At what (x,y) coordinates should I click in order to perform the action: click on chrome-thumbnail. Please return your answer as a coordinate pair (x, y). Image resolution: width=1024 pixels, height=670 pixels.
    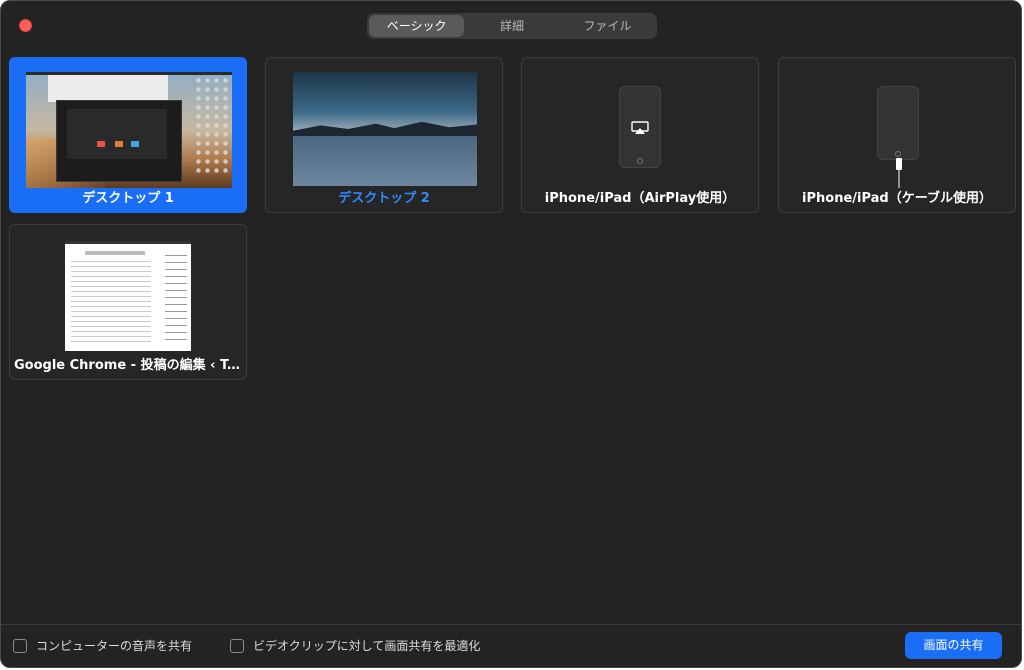
    Looking at the image, I should click on (128, 296).